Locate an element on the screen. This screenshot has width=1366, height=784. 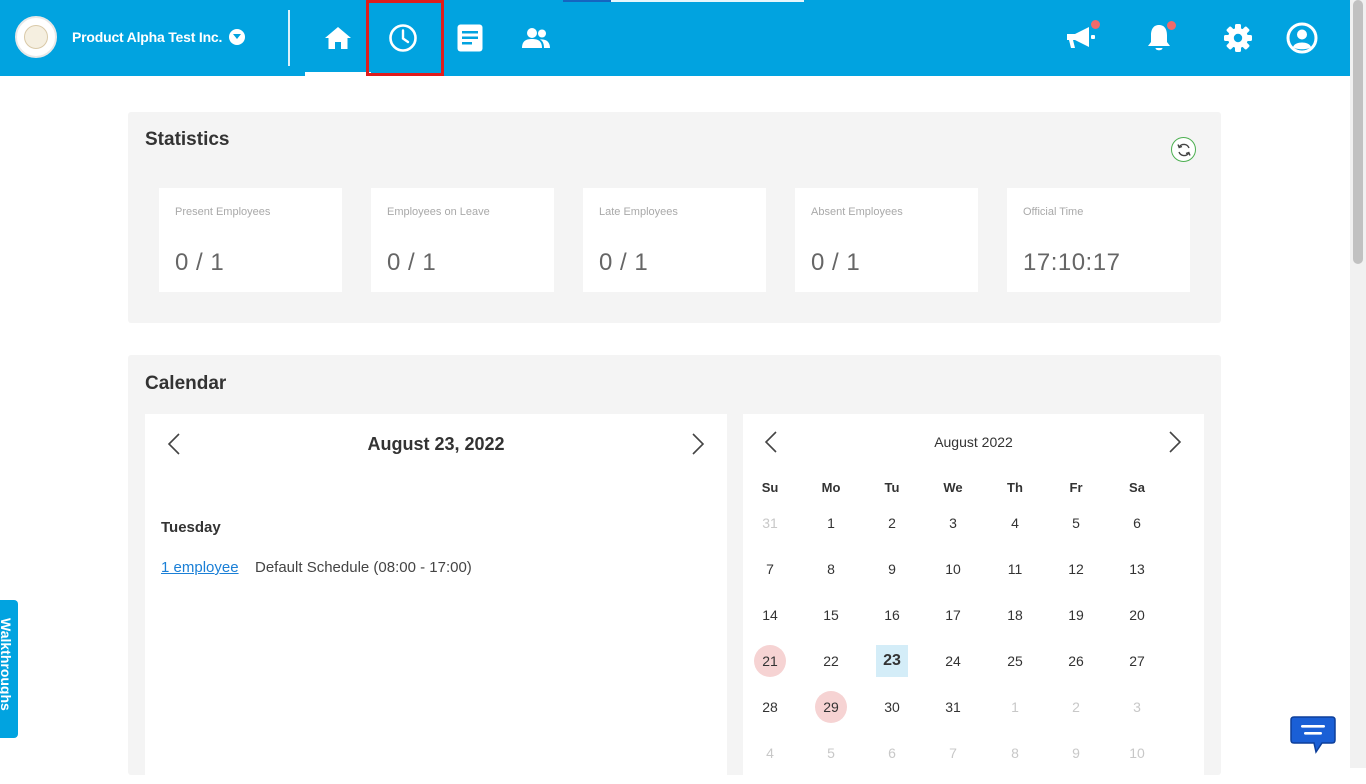
stat-label: Official Time is located at coordinates (1053, 212).